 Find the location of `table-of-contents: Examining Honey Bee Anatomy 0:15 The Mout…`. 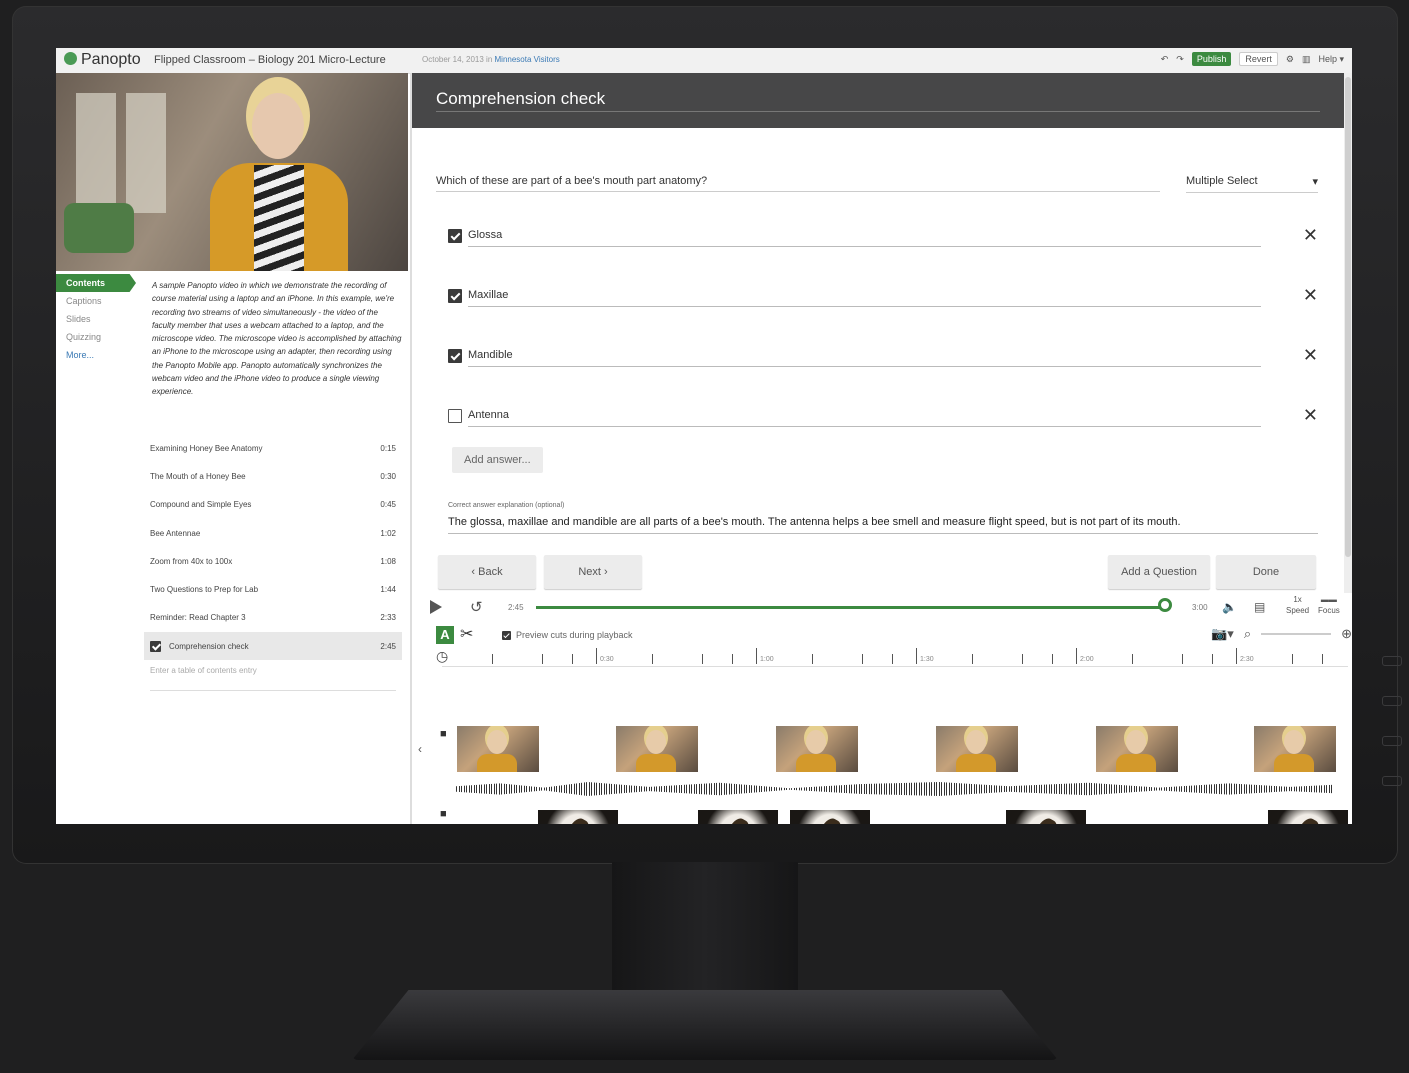

table-of-contents: Examining Honey Bee Anatomy 0:15 The Mout… is located at coordinates (273, 563).